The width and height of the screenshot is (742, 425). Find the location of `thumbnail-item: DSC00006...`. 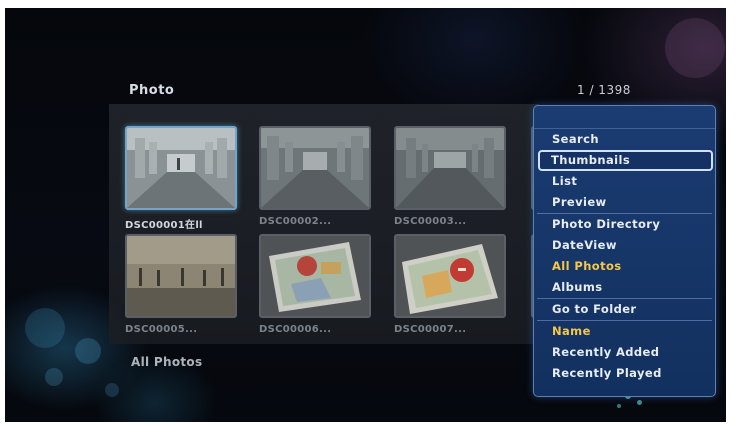

thumbnail-item: DSC00006... is located at coordinates (315, 284).